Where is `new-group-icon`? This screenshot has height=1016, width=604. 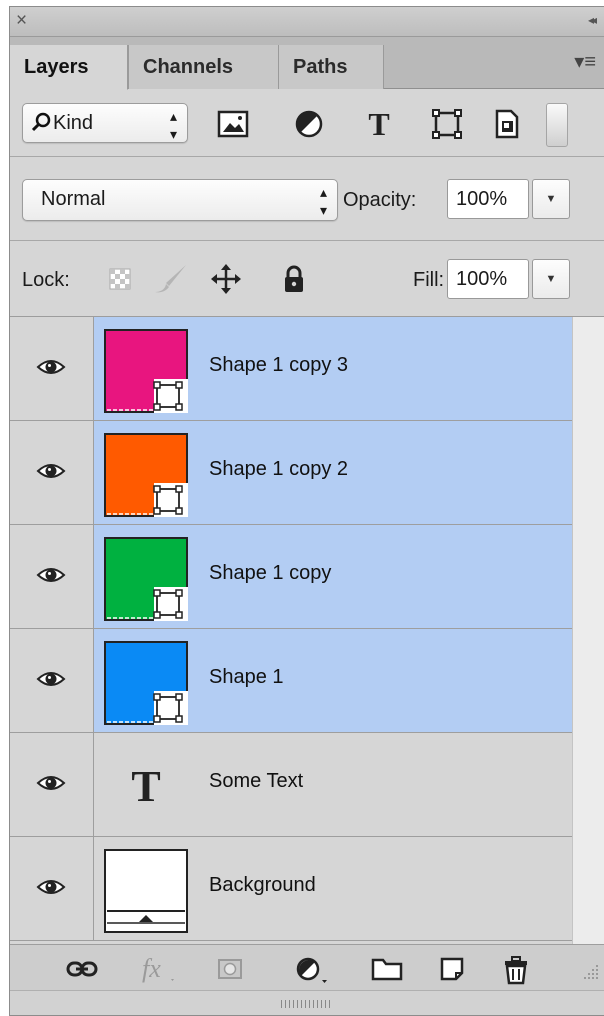
new-group-icon is located at coordinates (387, 969).